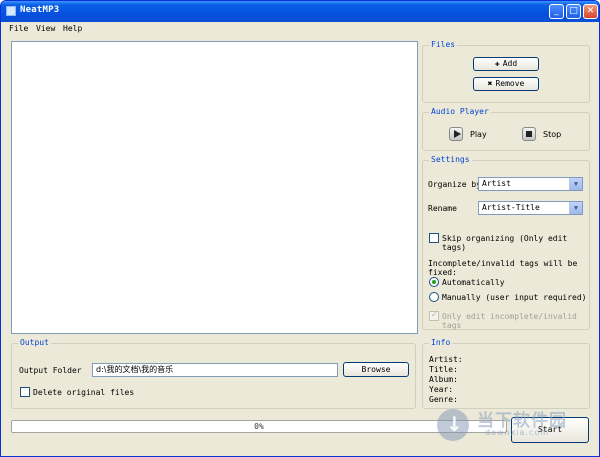 This screenshot has width=600, height=457. Describe the element at coordinates (434, 315) in the screenshot. I see `only-edit-checkbox` at that location.